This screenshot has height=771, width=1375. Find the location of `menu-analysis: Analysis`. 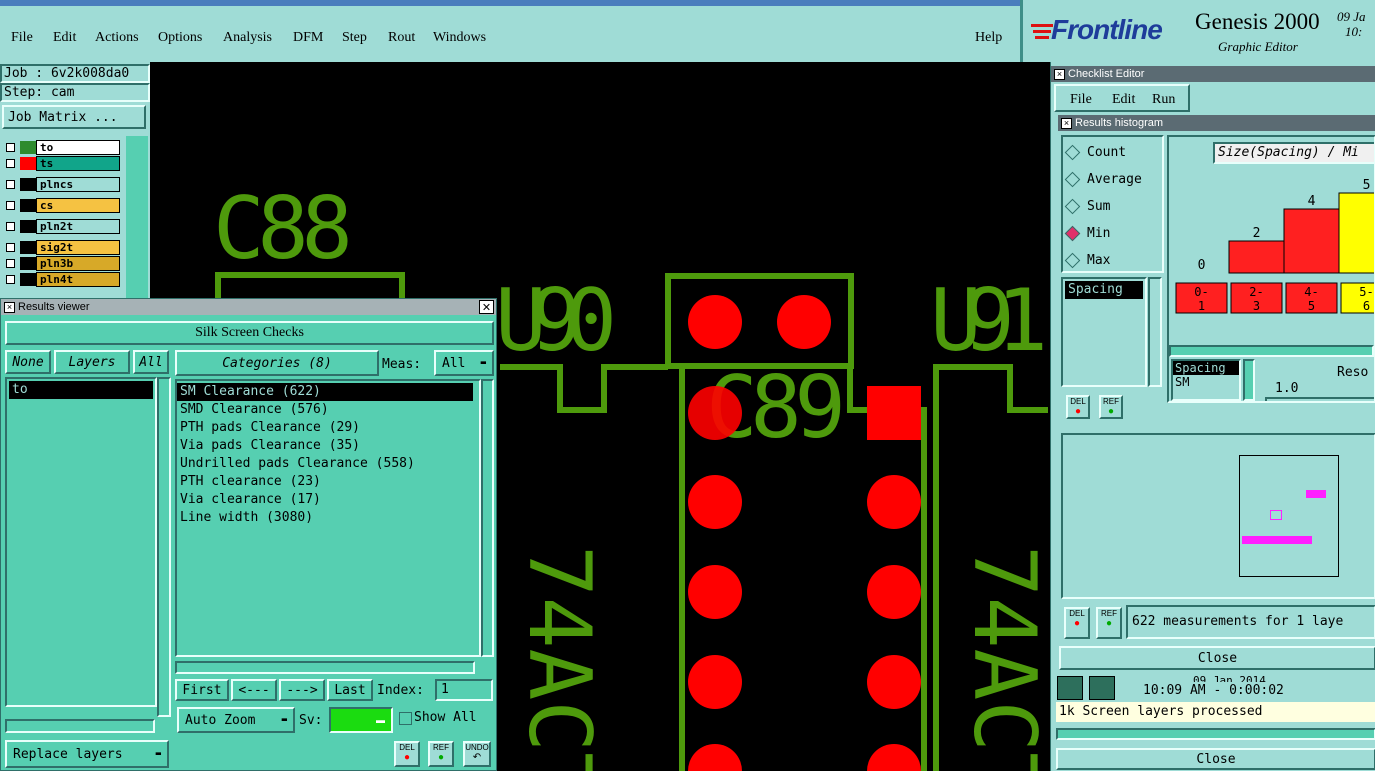

menu-analysis: Analysis is located at coordinates (247, 38).